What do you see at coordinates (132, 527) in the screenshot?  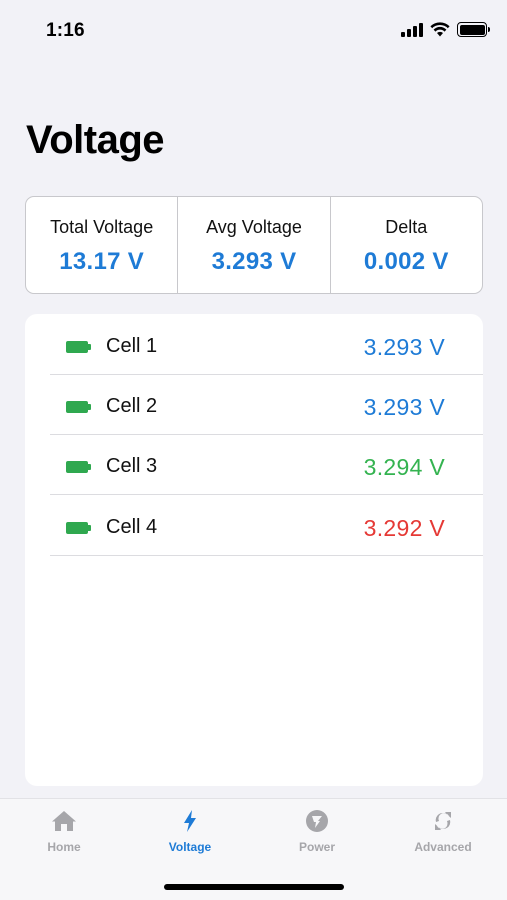 I see `cell-name: Cell 4` at bounding box center [132, 527].